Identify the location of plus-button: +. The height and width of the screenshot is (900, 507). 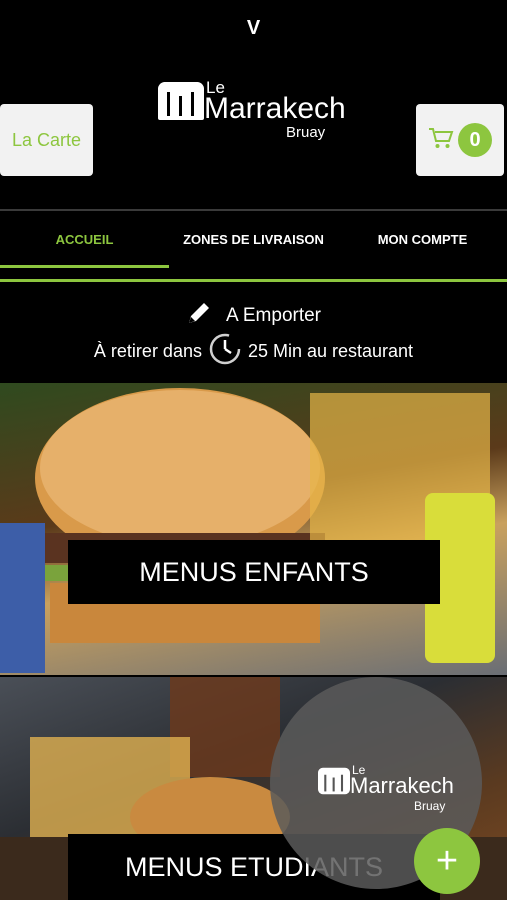
(447, 861).